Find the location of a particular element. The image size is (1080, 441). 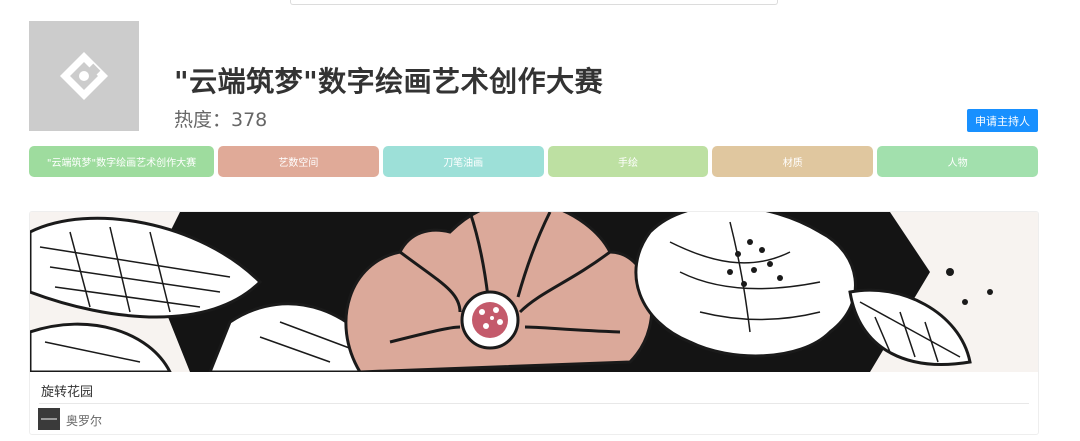

avatar-image is located at coordinates (49, 419).